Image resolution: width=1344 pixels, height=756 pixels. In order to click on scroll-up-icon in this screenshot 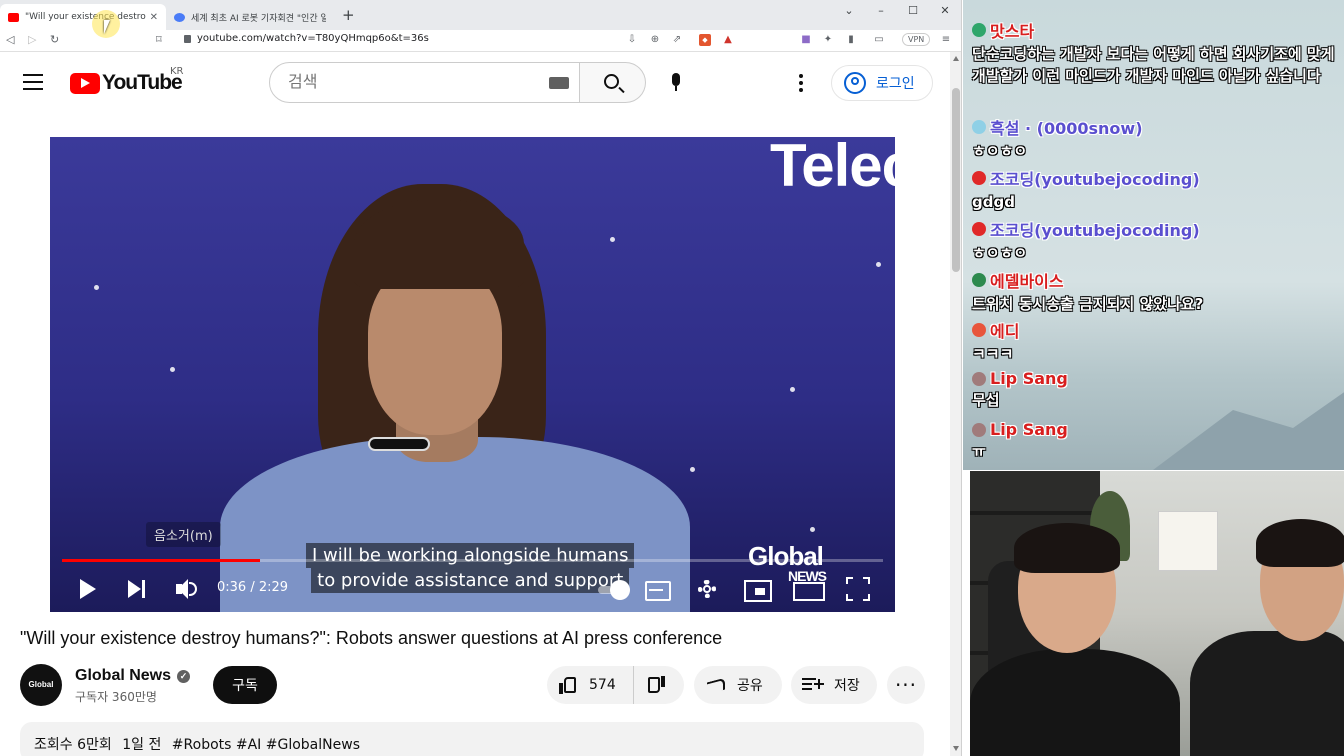, I will do `click(956, 58)`.